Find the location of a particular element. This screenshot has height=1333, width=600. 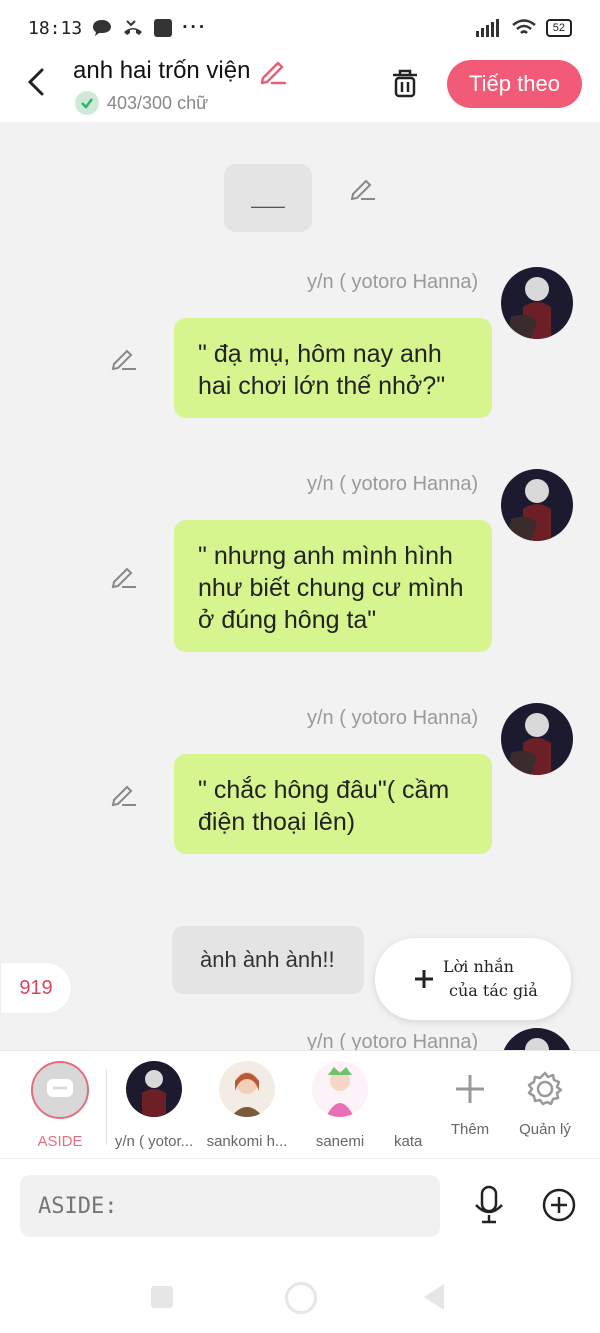

add-circle-icon is located at coordinates (559, 1205).